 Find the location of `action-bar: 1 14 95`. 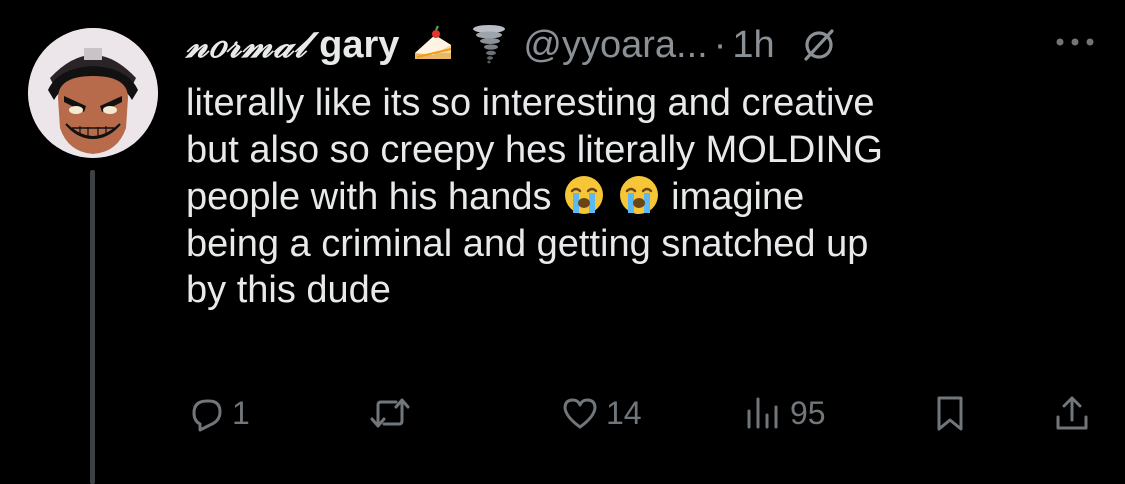

action-bar: 1 14 95 is located at coordinates (562, 413).